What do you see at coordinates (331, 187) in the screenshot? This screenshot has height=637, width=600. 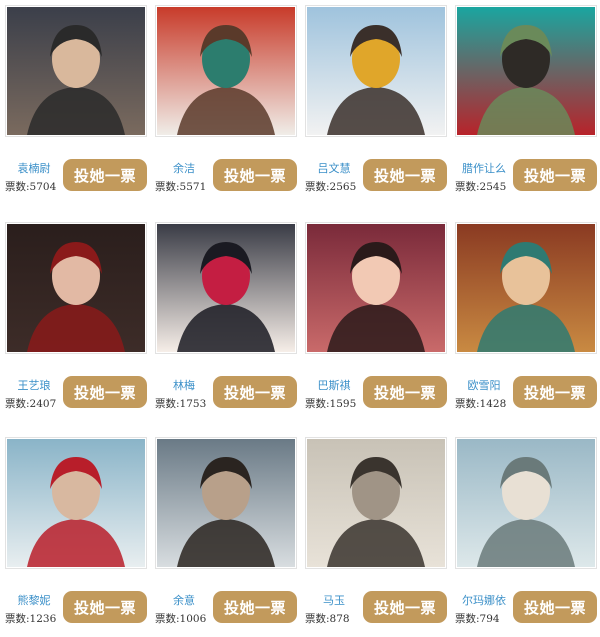 I see `vote-count: 票数:2565` at bounding box center [331, 187].